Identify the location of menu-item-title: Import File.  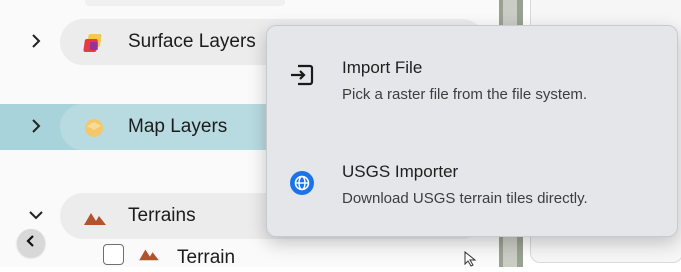
(382, 67).